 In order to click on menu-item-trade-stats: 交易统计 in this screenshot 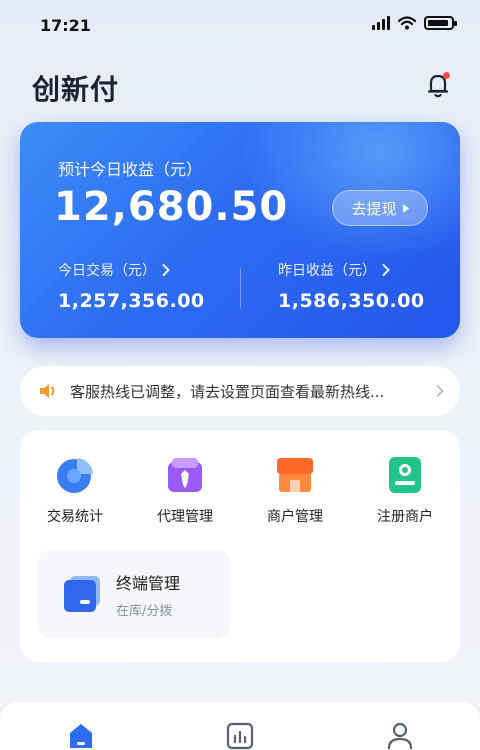, I will do `click(75, 490)`.